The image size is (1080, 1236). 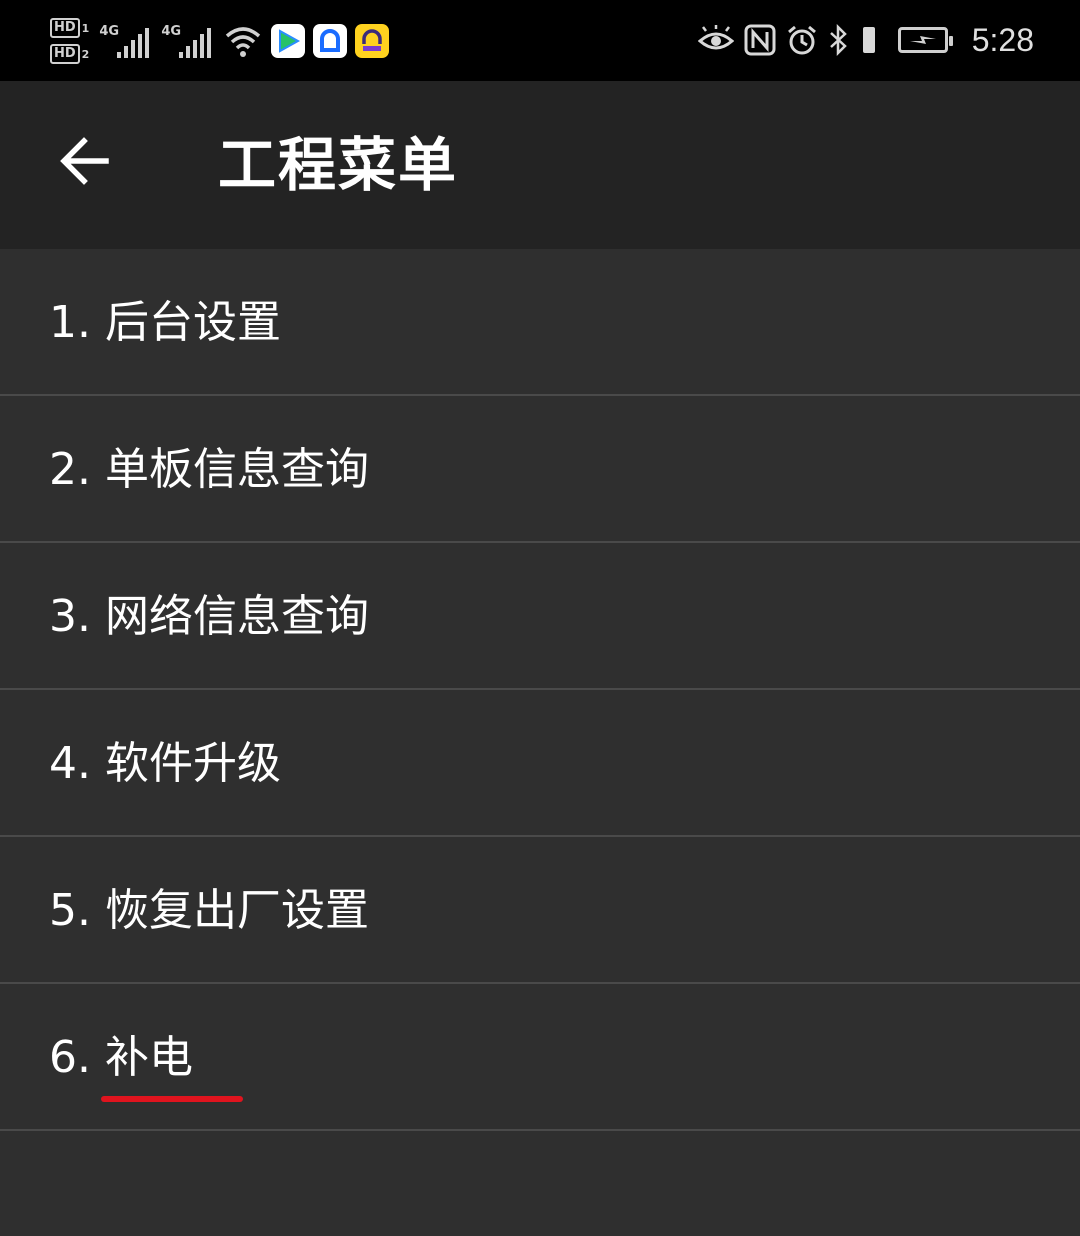 I want to click on sim2-indicator: HD 2, so click(x=69, y=54).